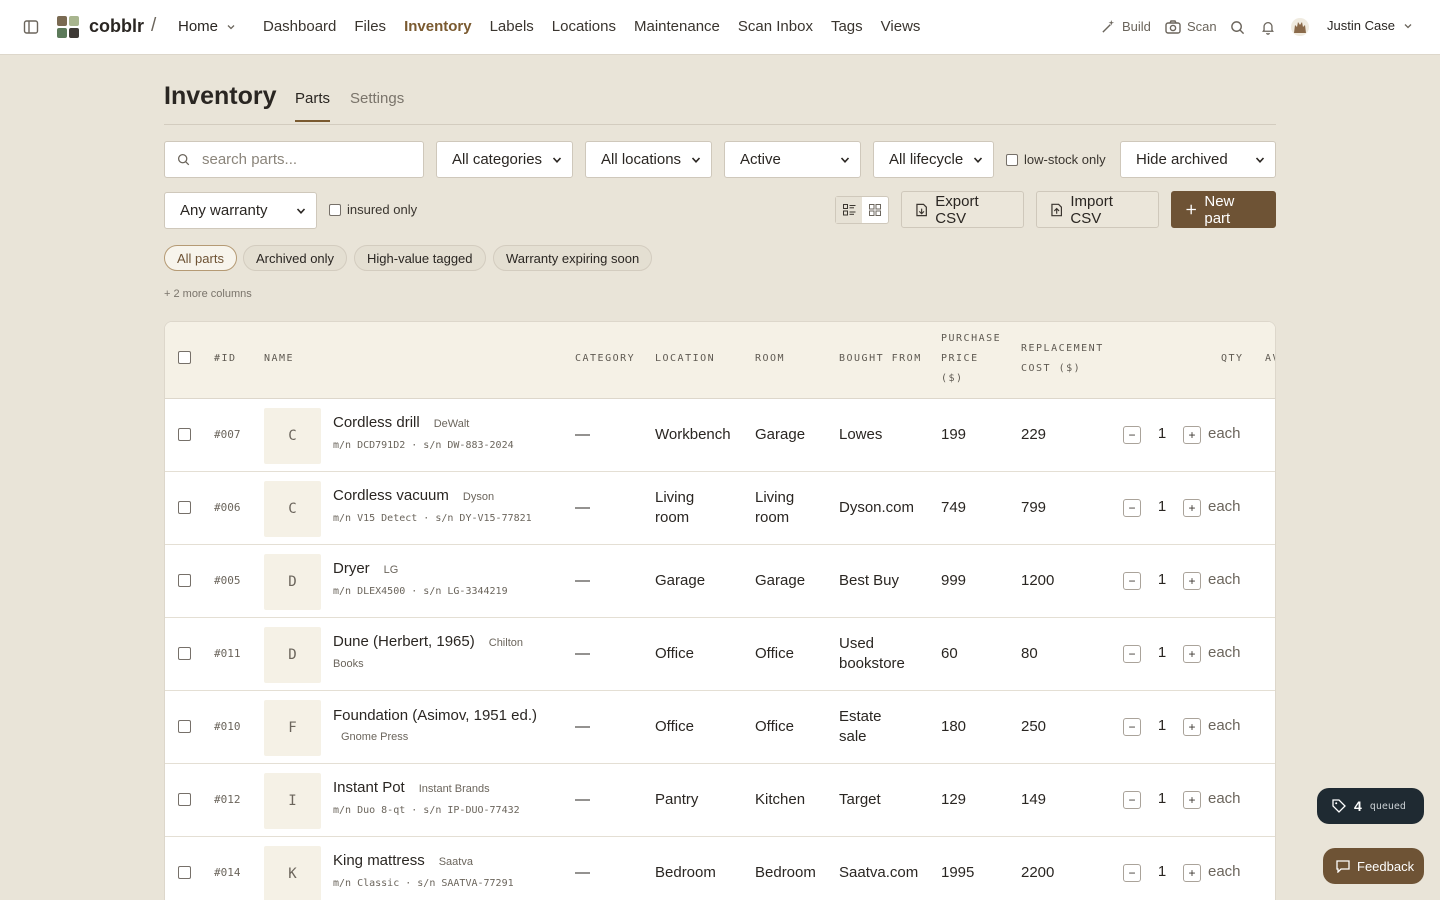 This screenshot has width=1440, height=900. Describe the element at coordinates (312, 98) in the screenshot. I see `tab-parts: Parts` at that location.